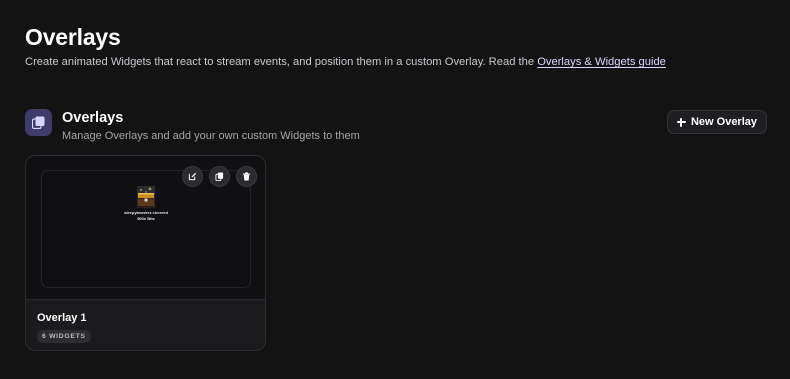  I want to click on duplicate-overlay-button, so click(219, 176).